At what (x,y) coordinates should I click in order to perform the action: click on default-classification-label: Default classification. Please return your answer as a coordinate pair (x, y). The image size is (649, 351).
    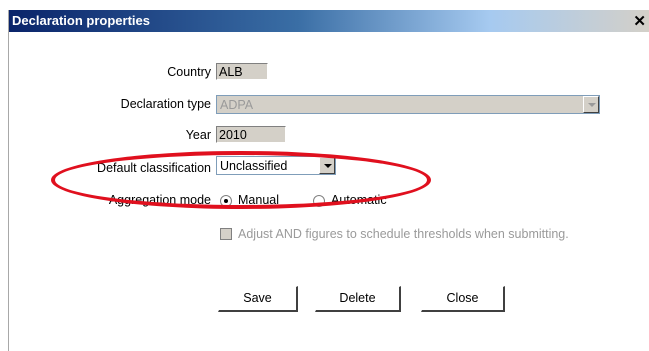
    Looking at the image, I should click on (154, 168).